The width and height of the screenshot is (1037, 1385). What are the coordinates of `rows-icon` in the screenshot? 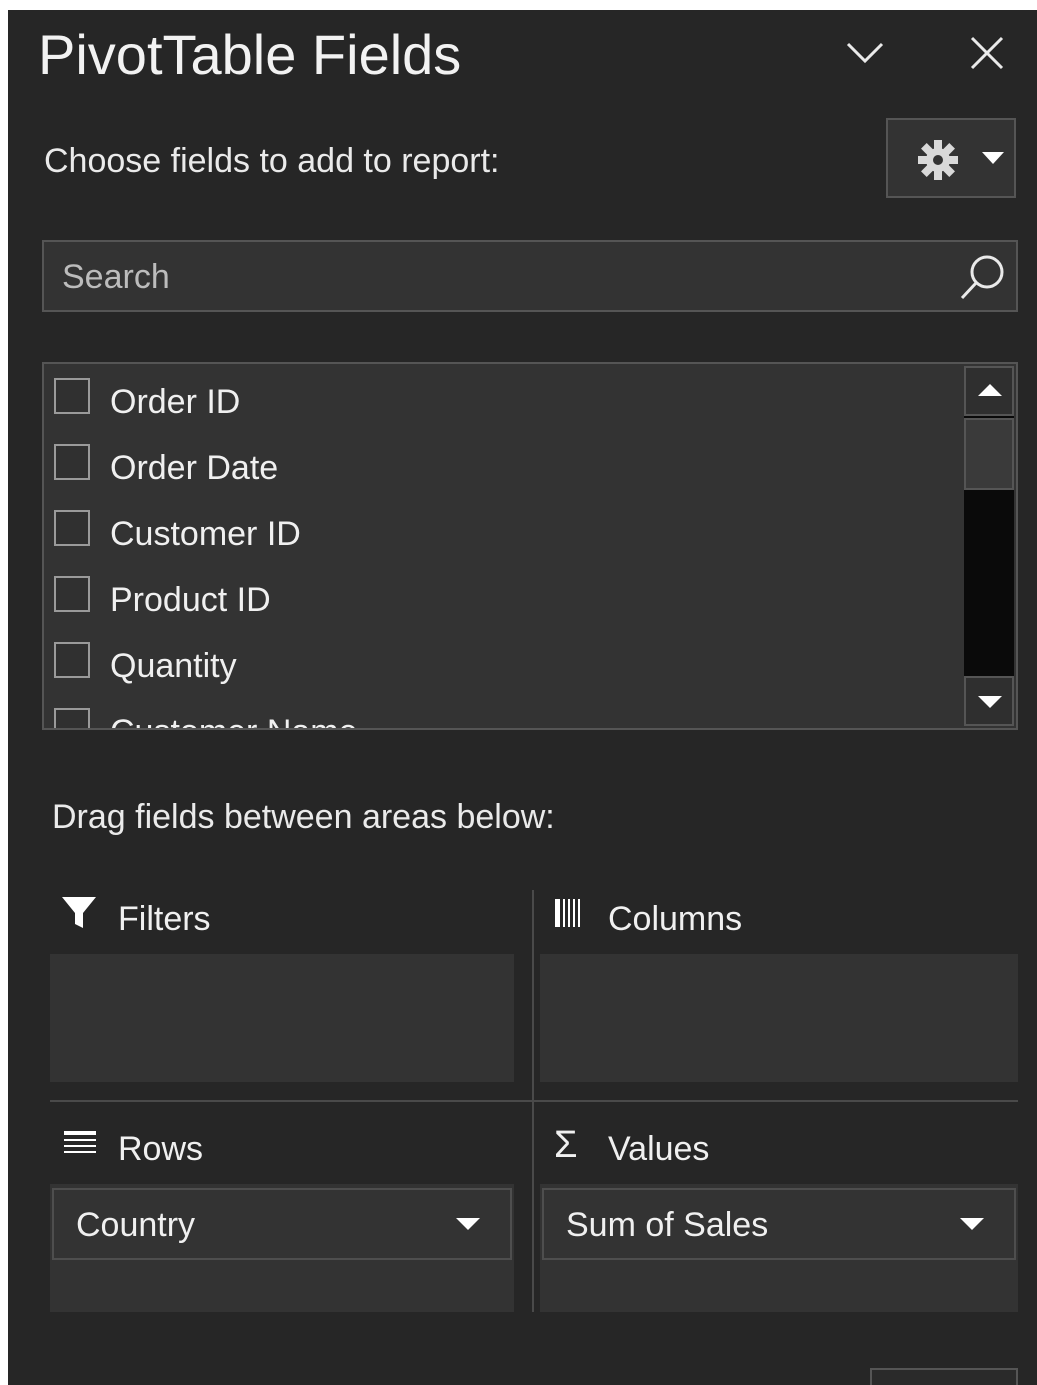 It's located at (80, 1142).